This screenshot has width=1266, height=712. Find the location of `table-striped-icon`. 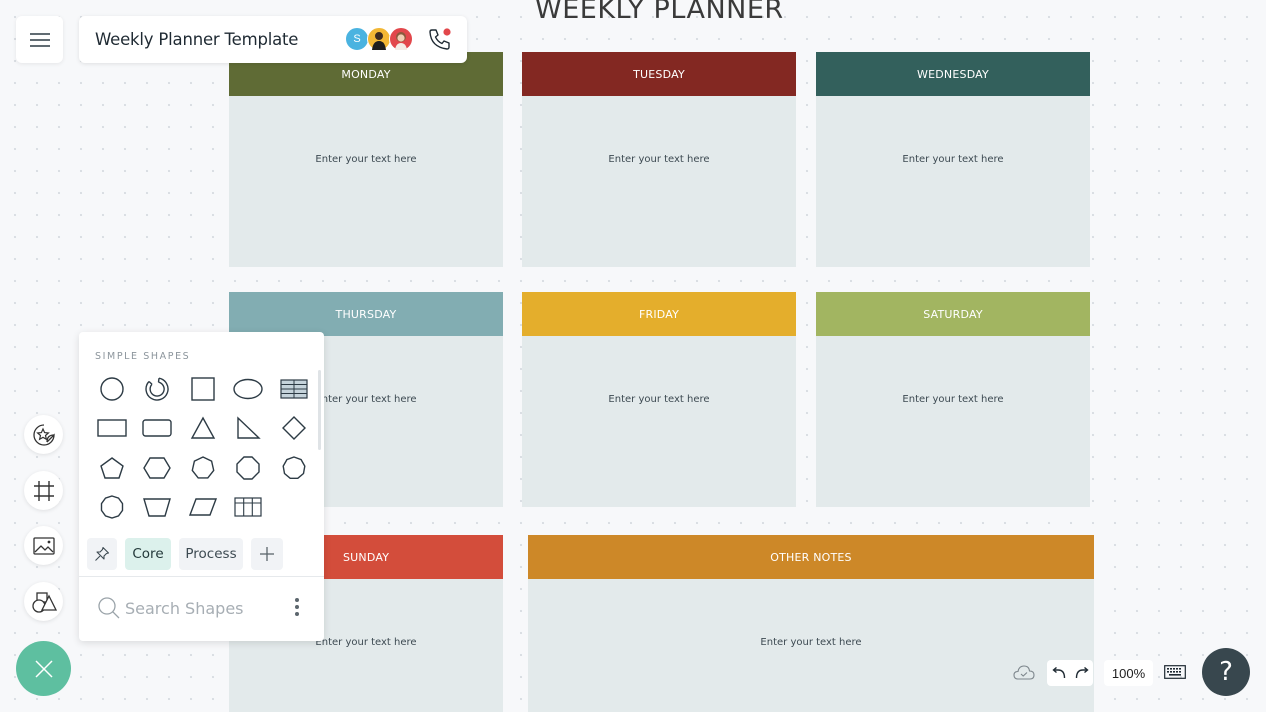

table-striped-icon is located at coordinates (294, 389).